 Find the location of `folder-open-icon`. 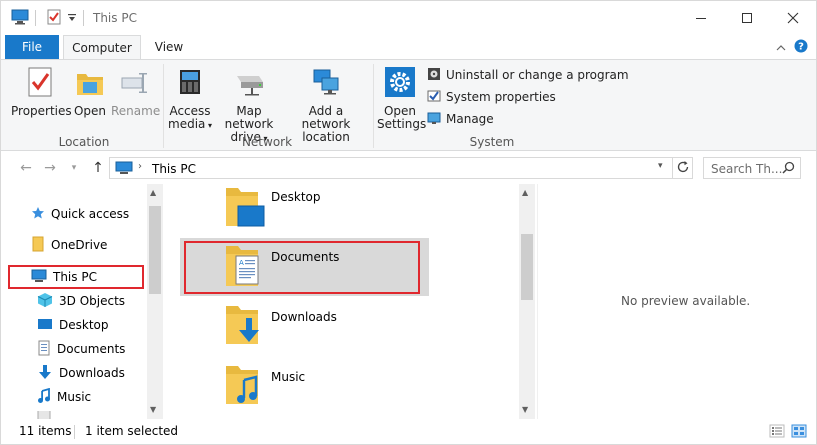

folder-open-icon is located at coordinates (90, 83).